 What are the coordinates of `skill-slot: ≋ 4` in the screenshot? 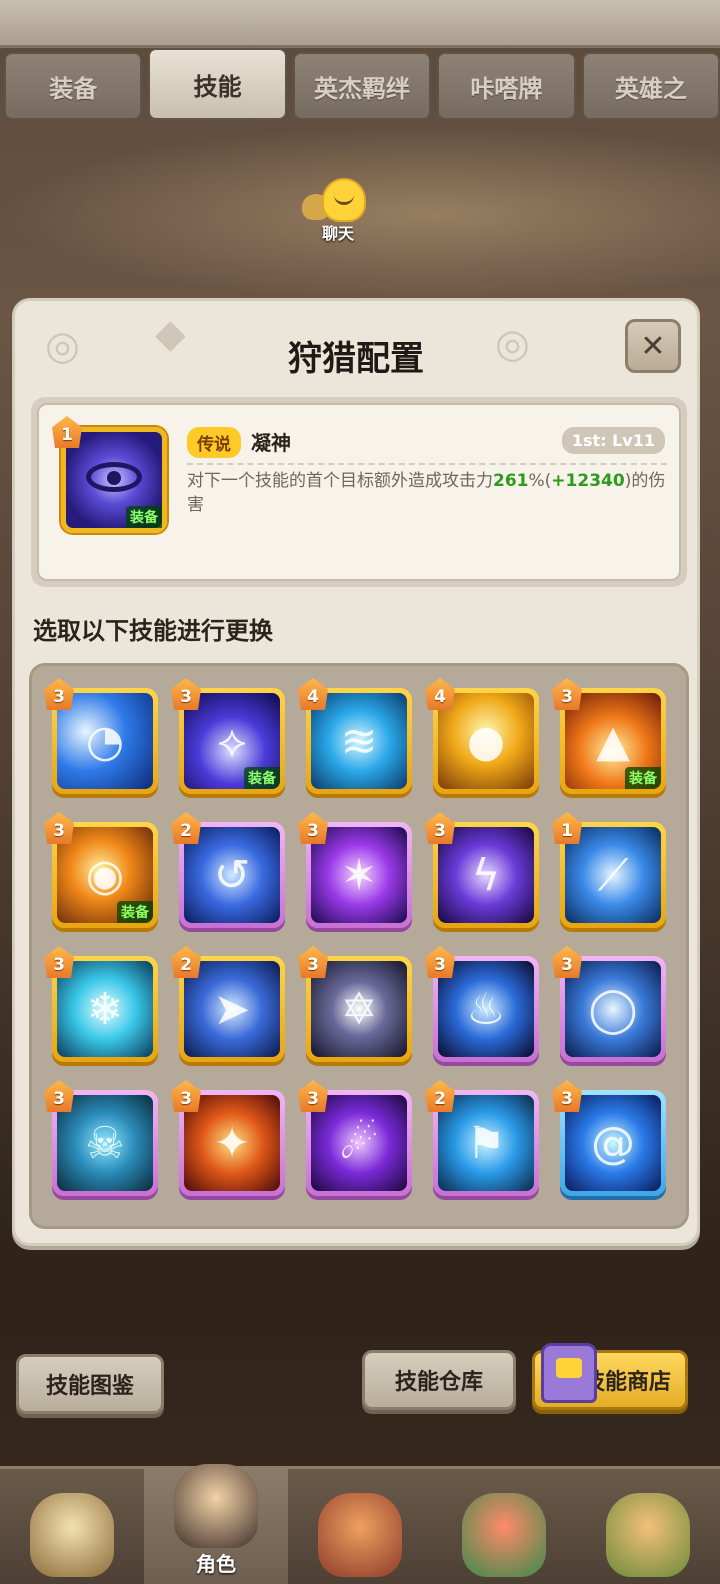 It's located at (355, 736).